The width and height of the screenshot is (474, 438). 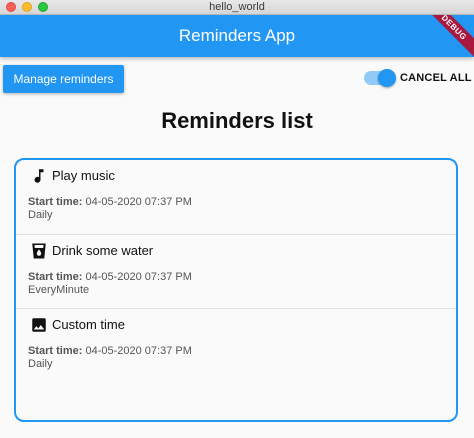 I want to click on cancel-all-toggle, so click(x=380, y=78).